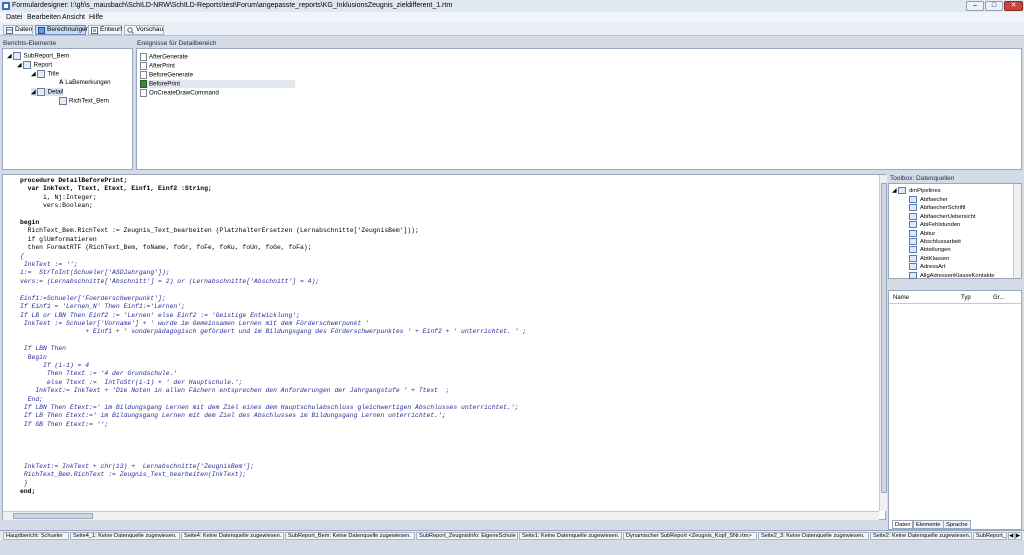 The height and width of the screenshot is (555, 1024). Describe the element at coordinates (447, 273) in the screenshot. I see `code-line: i:= StrToInt(Schueler['ASDJahrgang']);` at that location.